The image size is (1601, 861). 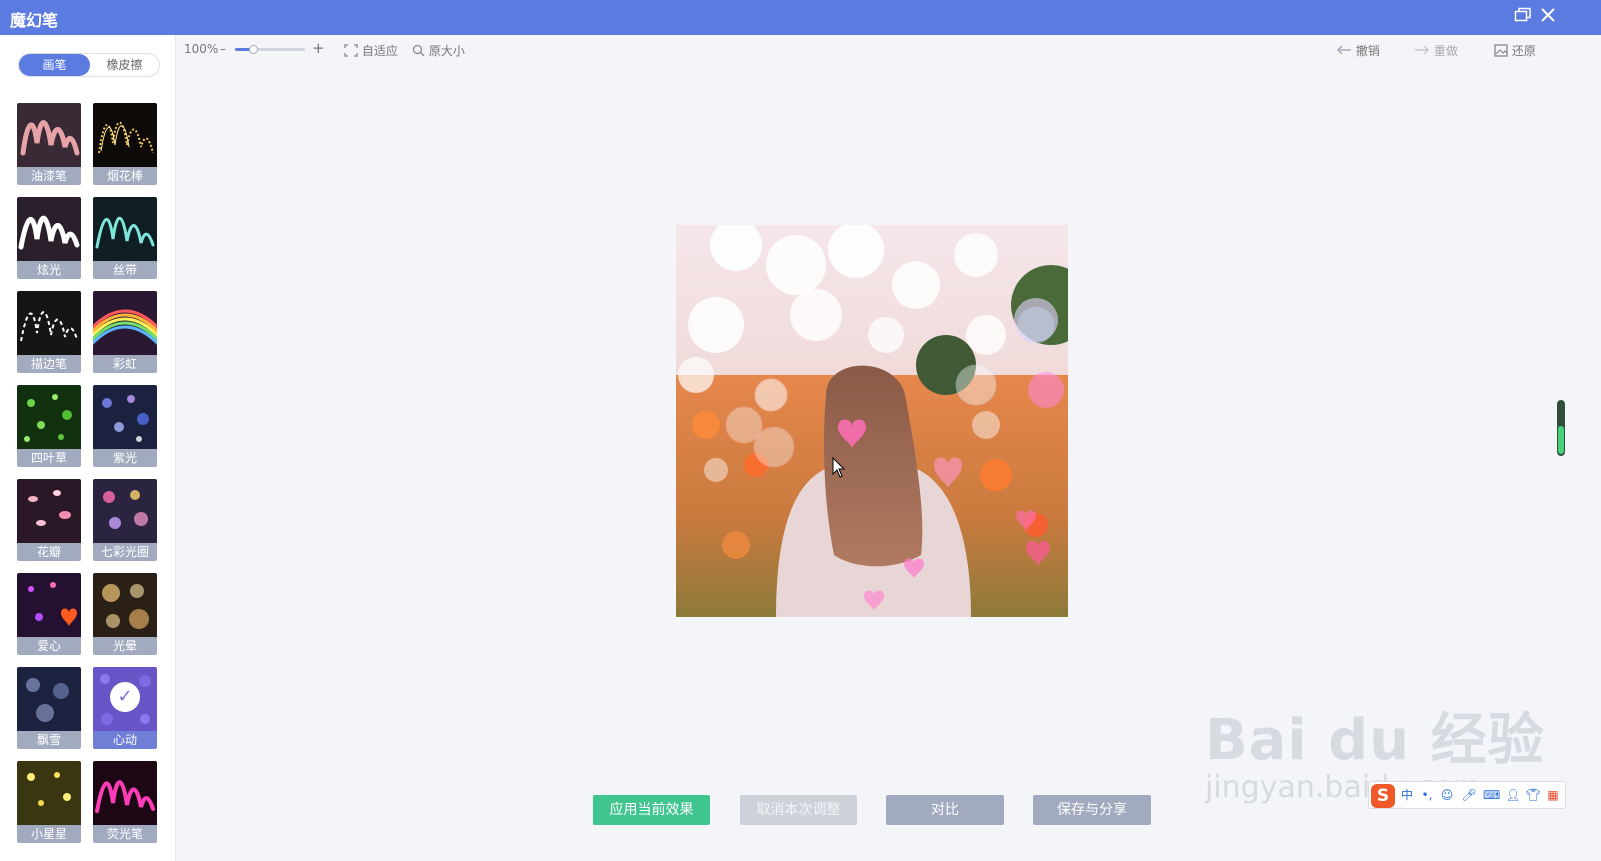 What do you see at coordinates (1447, 795) in the screenshot?
I see `emoji-icon: ☺` at bounding box center [1447, 795].